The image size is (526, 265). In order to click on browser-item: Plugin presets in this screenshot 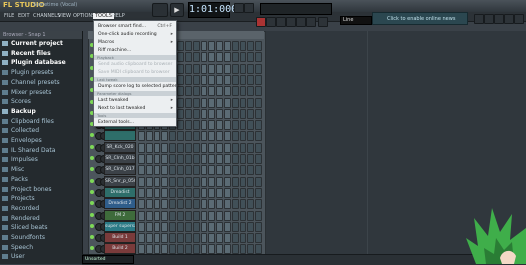, I will do `click(41, 73)`.